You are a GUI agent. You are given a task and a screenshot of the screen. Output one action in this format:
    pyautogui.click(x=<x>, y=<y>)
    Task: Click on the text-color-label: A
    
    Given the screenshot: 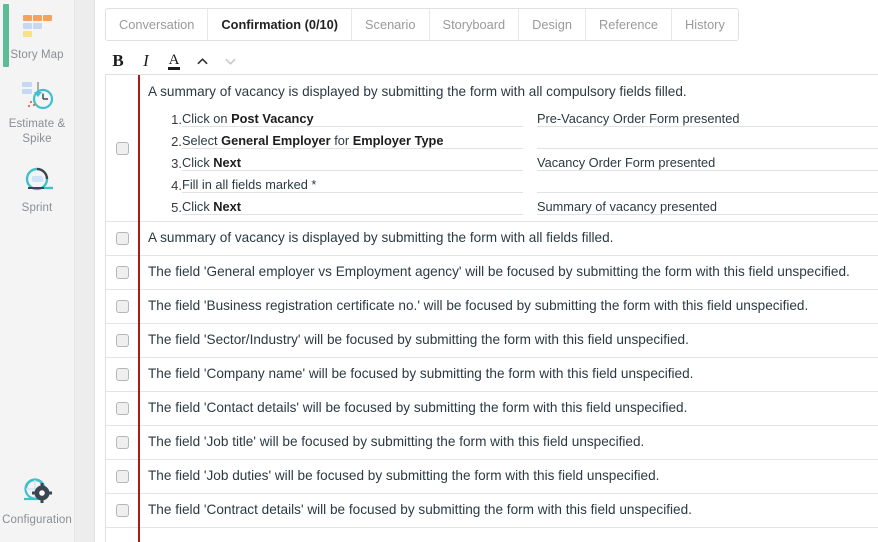 What is the action you would take?
    pyautogui.click(x=174, y=60)
    